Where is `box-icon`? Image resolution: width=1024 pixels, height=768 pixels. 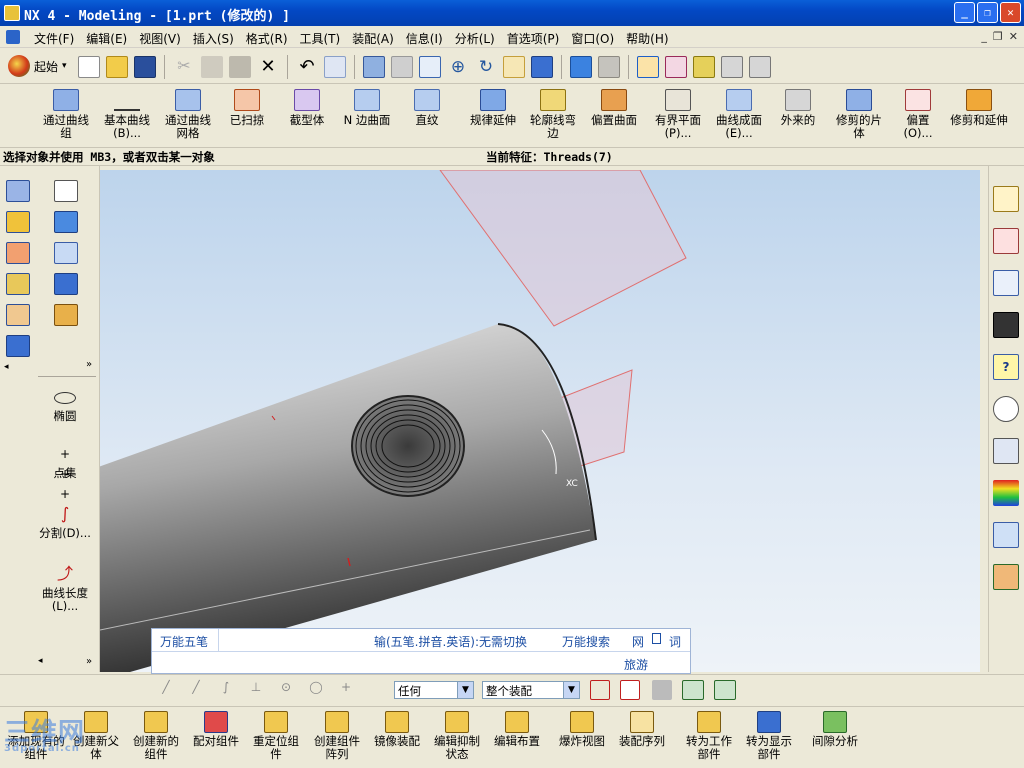
box-icon is located at coordinates (18, 222).